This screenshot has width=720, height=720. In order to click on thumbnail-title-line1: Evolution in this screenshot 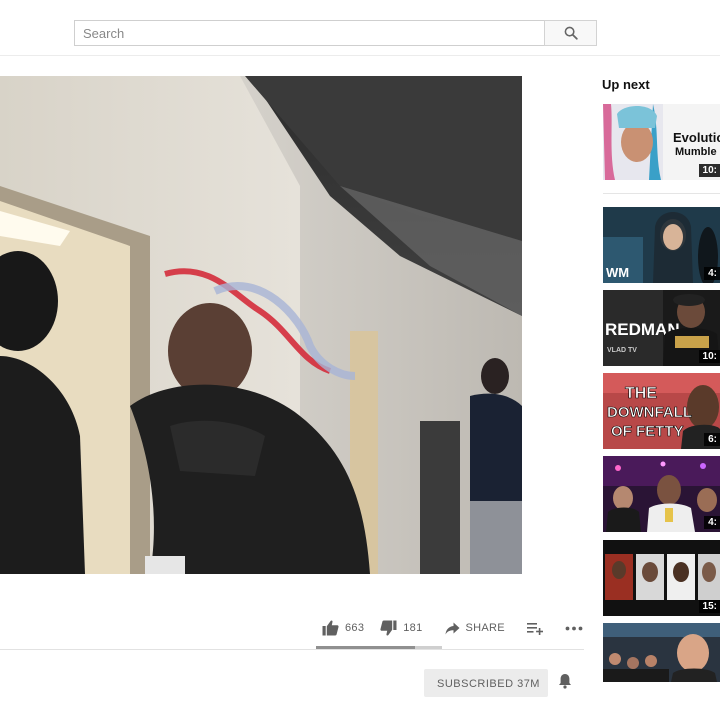, I will do `click(696, 137)`.